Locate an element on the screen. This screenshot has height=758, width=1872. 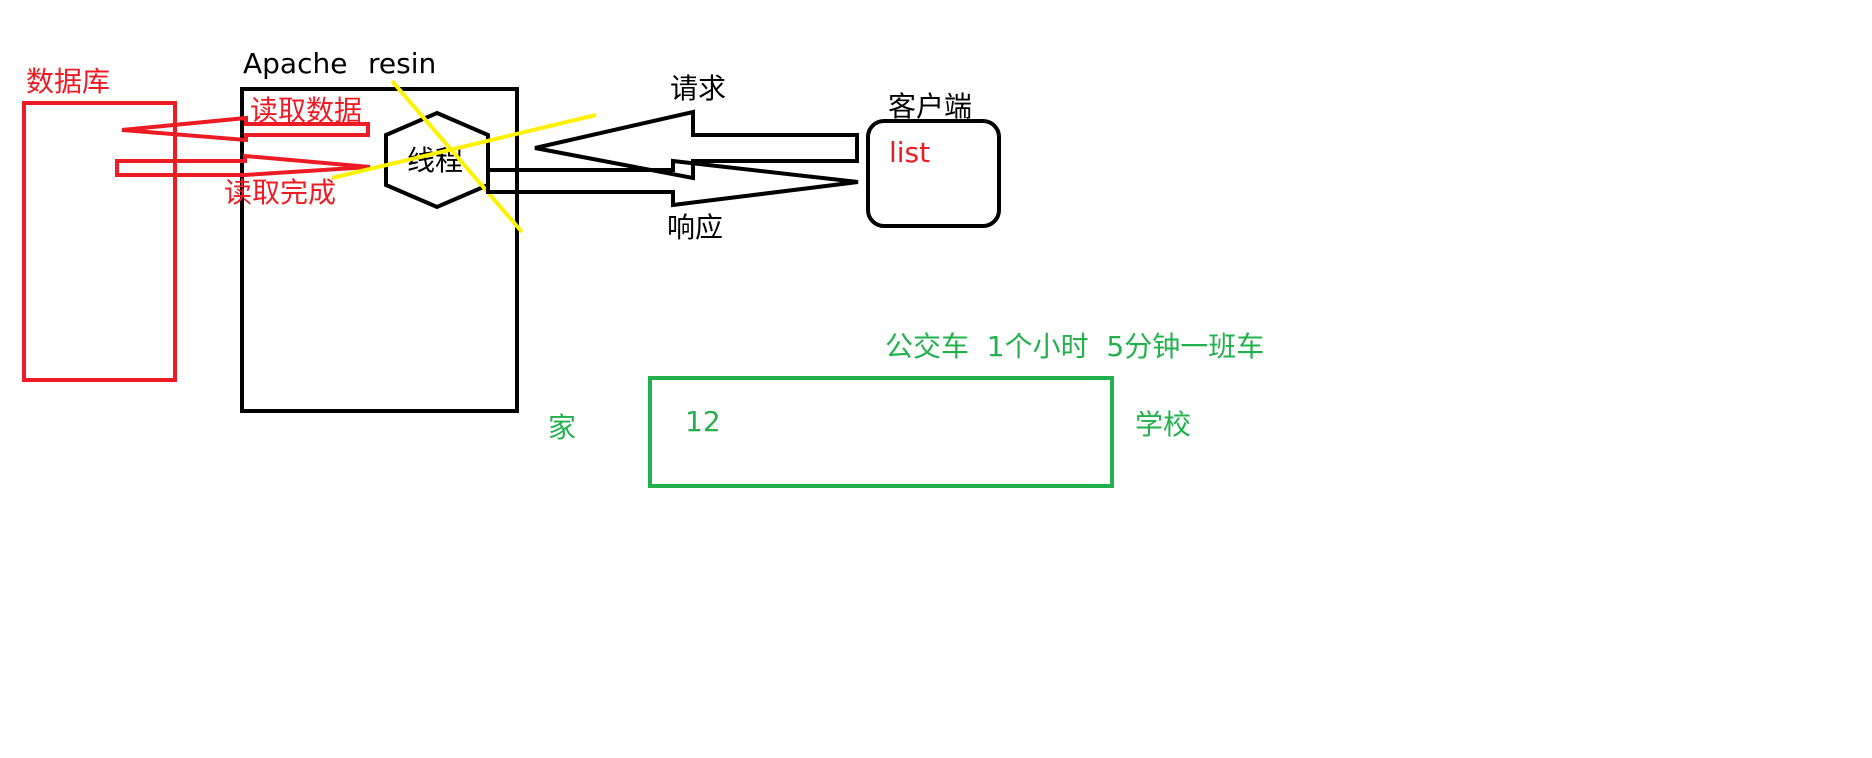
response-label: 响应 is located at coordinates (695, 227).